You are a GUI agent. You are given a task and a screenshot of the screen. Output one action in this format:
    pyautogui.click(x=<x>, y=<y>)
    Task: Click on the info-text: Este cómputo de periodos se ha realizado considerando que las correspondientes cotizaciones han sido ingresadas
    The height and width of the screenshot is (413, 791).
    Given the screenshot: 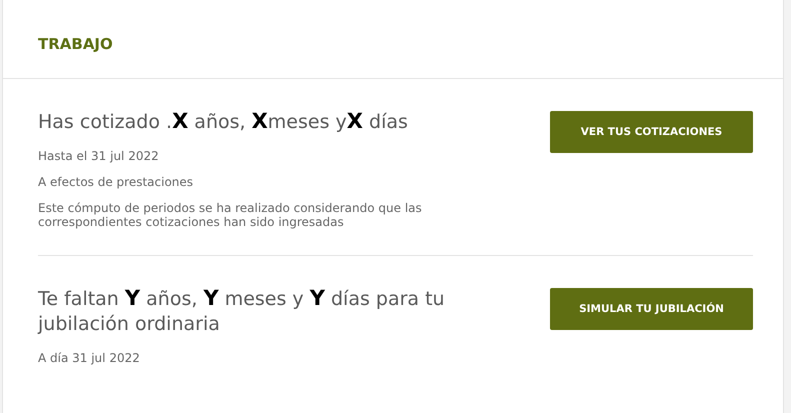 What is the action you would take?
    pyautogui.click(x=230, y=215)
    